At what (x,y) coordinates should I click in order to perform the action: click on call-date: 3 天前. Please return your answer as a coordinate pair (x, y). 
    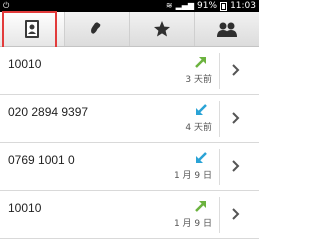
    Looking at the image, I should click on (198, 80).